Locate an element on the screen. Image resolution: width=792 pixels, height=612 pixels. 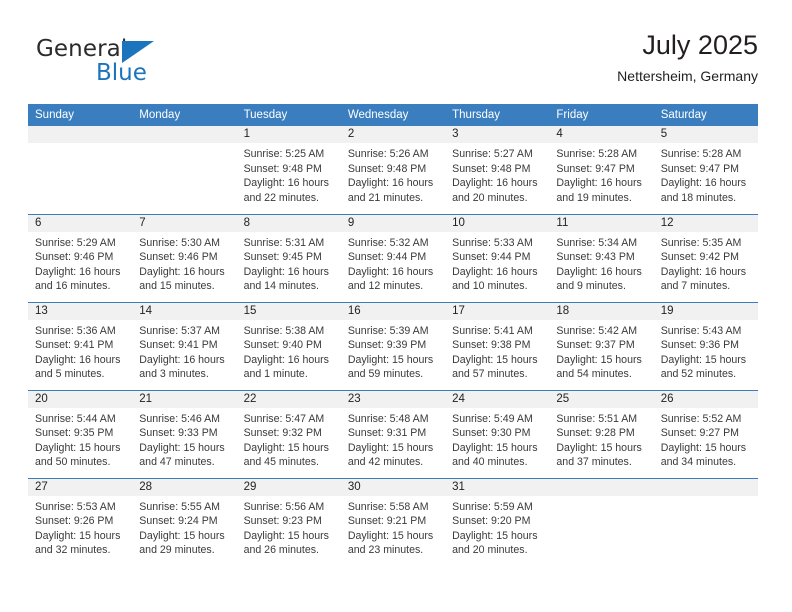
sunset-text: Sunset: 9:31 PM is located at coordinates (387, 433).